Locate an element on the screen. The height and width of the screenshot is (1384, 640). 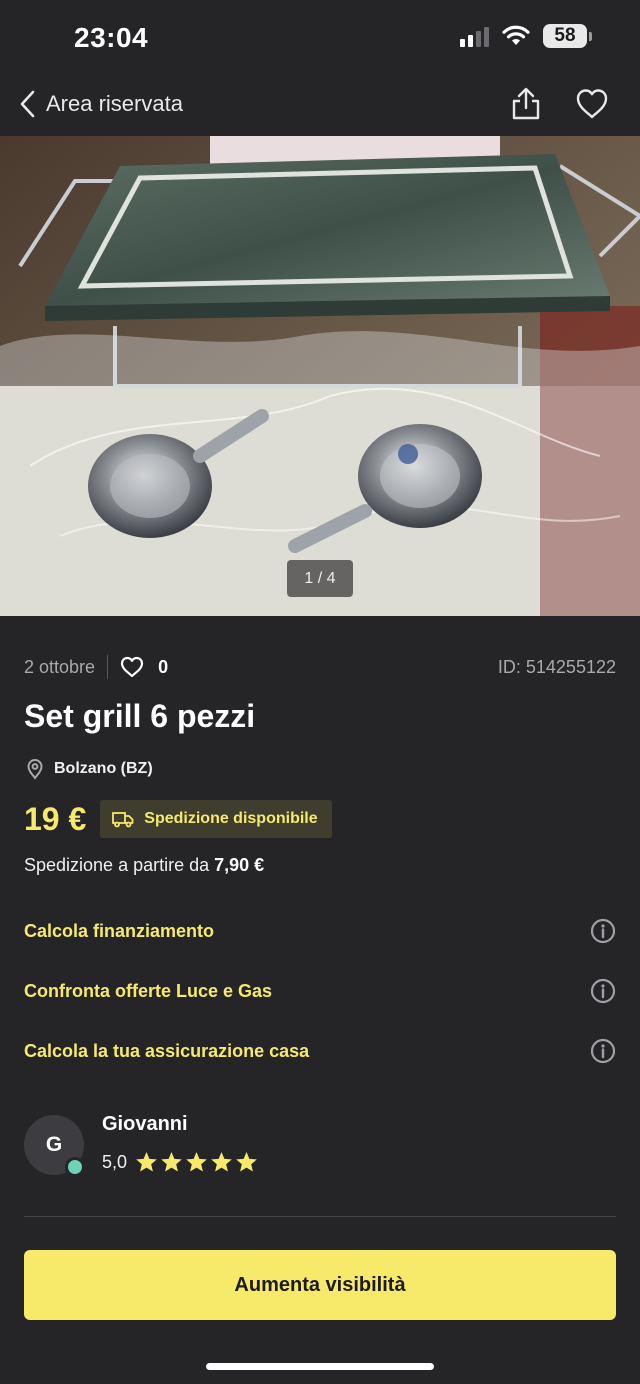
status-icons: 58 is located at coordinates (526, 36).